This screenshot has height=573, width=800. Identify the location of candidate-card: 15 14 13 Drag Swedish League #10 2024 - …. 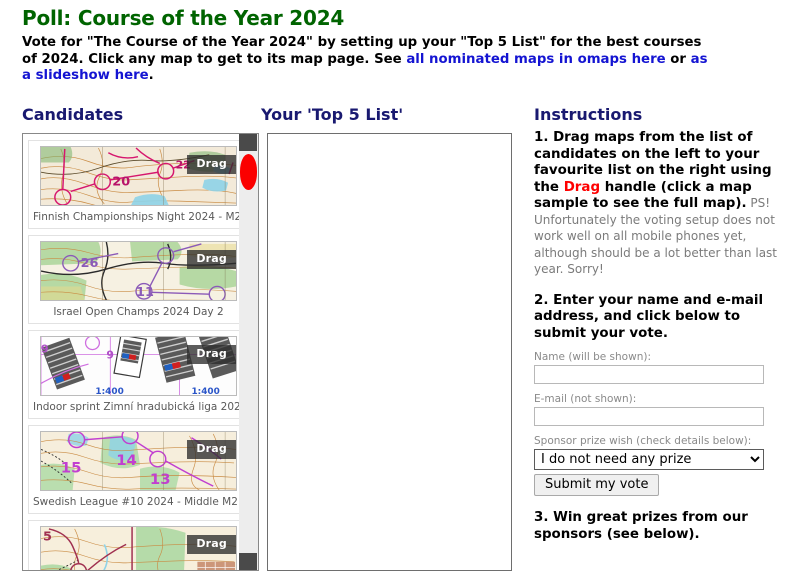
(138, 469).